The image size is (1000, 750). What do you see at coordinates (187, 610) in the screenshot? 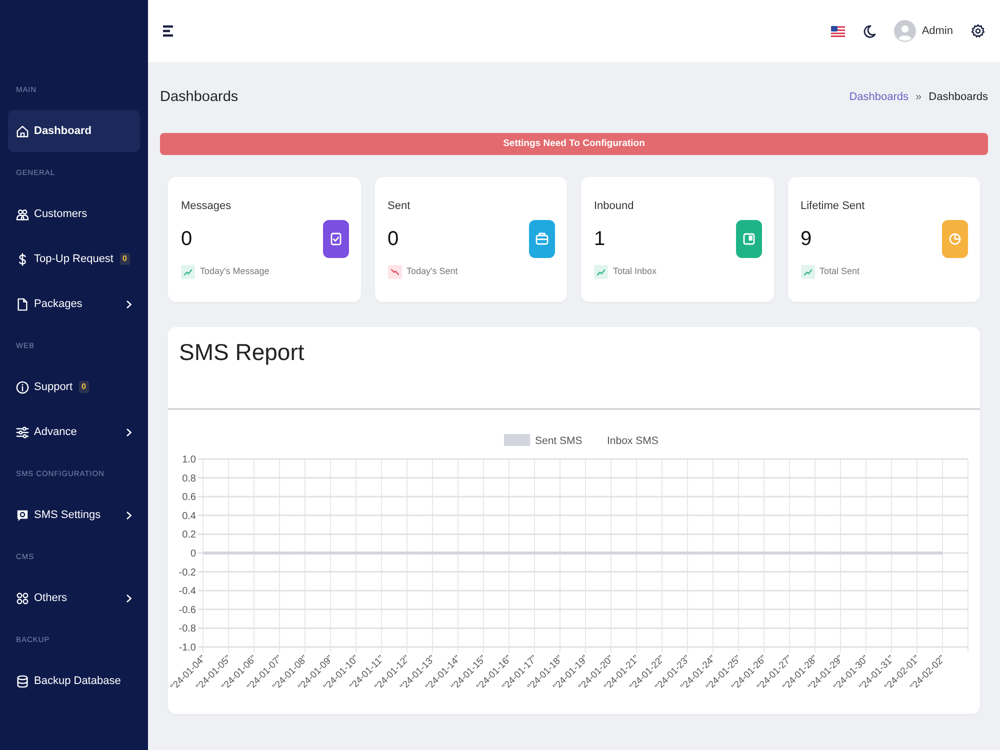
I see `axis-label: -0.6` at bounding box center [187, 610].